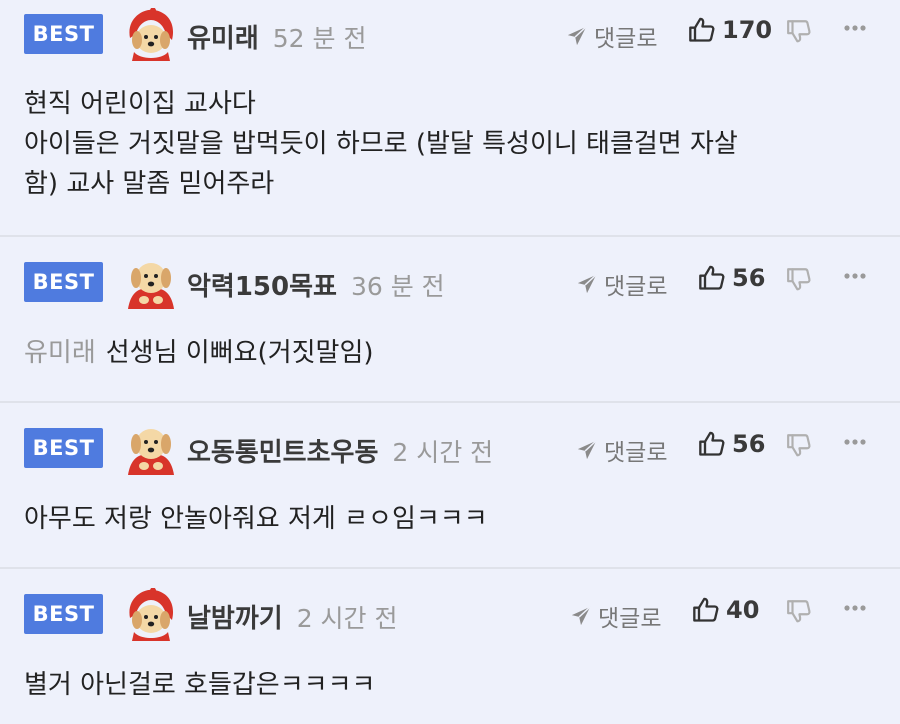 This screenshot has width=900, height=724. What do you see at coordinates (282, 453) in the screenshot?
I see `author-name: 오동통민트초우동` at bounding box center [282, 453].